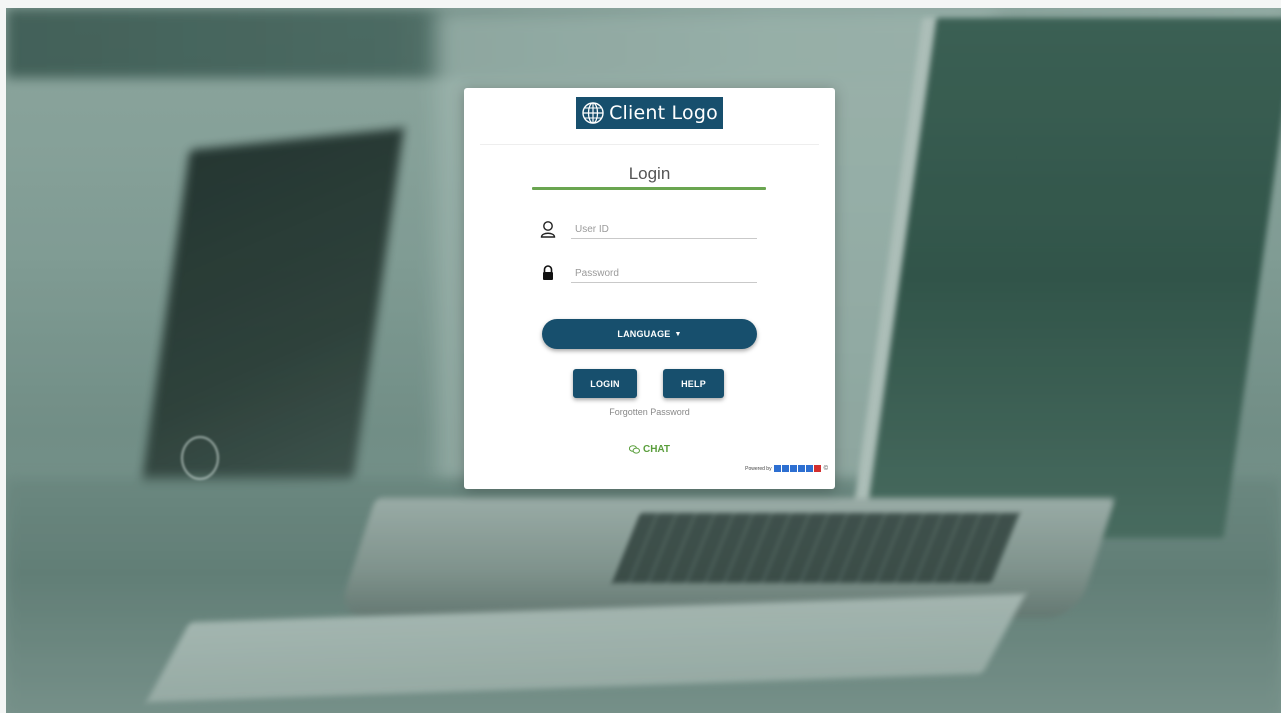 The image size is (1281, 713). Describe the element at coordinates (548, 272) in the screenshot. I see `lock-icon` at that location.